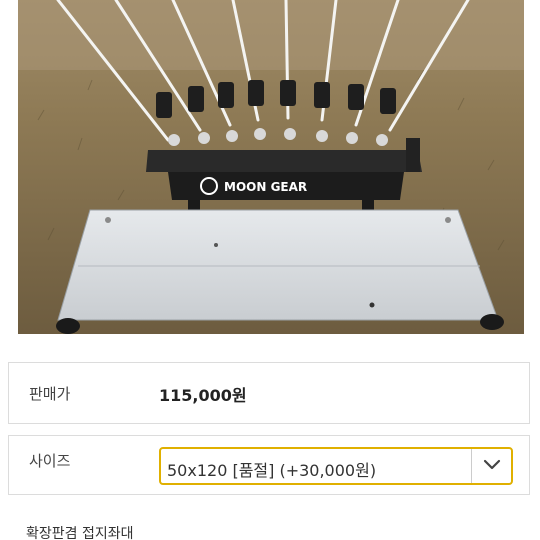 The height and width of the screenshot is (540, 540). What do you see at coordinates (50, 461) in the screenshot?
I see `size-label: 사이즈` at bounding box center [50, 461].